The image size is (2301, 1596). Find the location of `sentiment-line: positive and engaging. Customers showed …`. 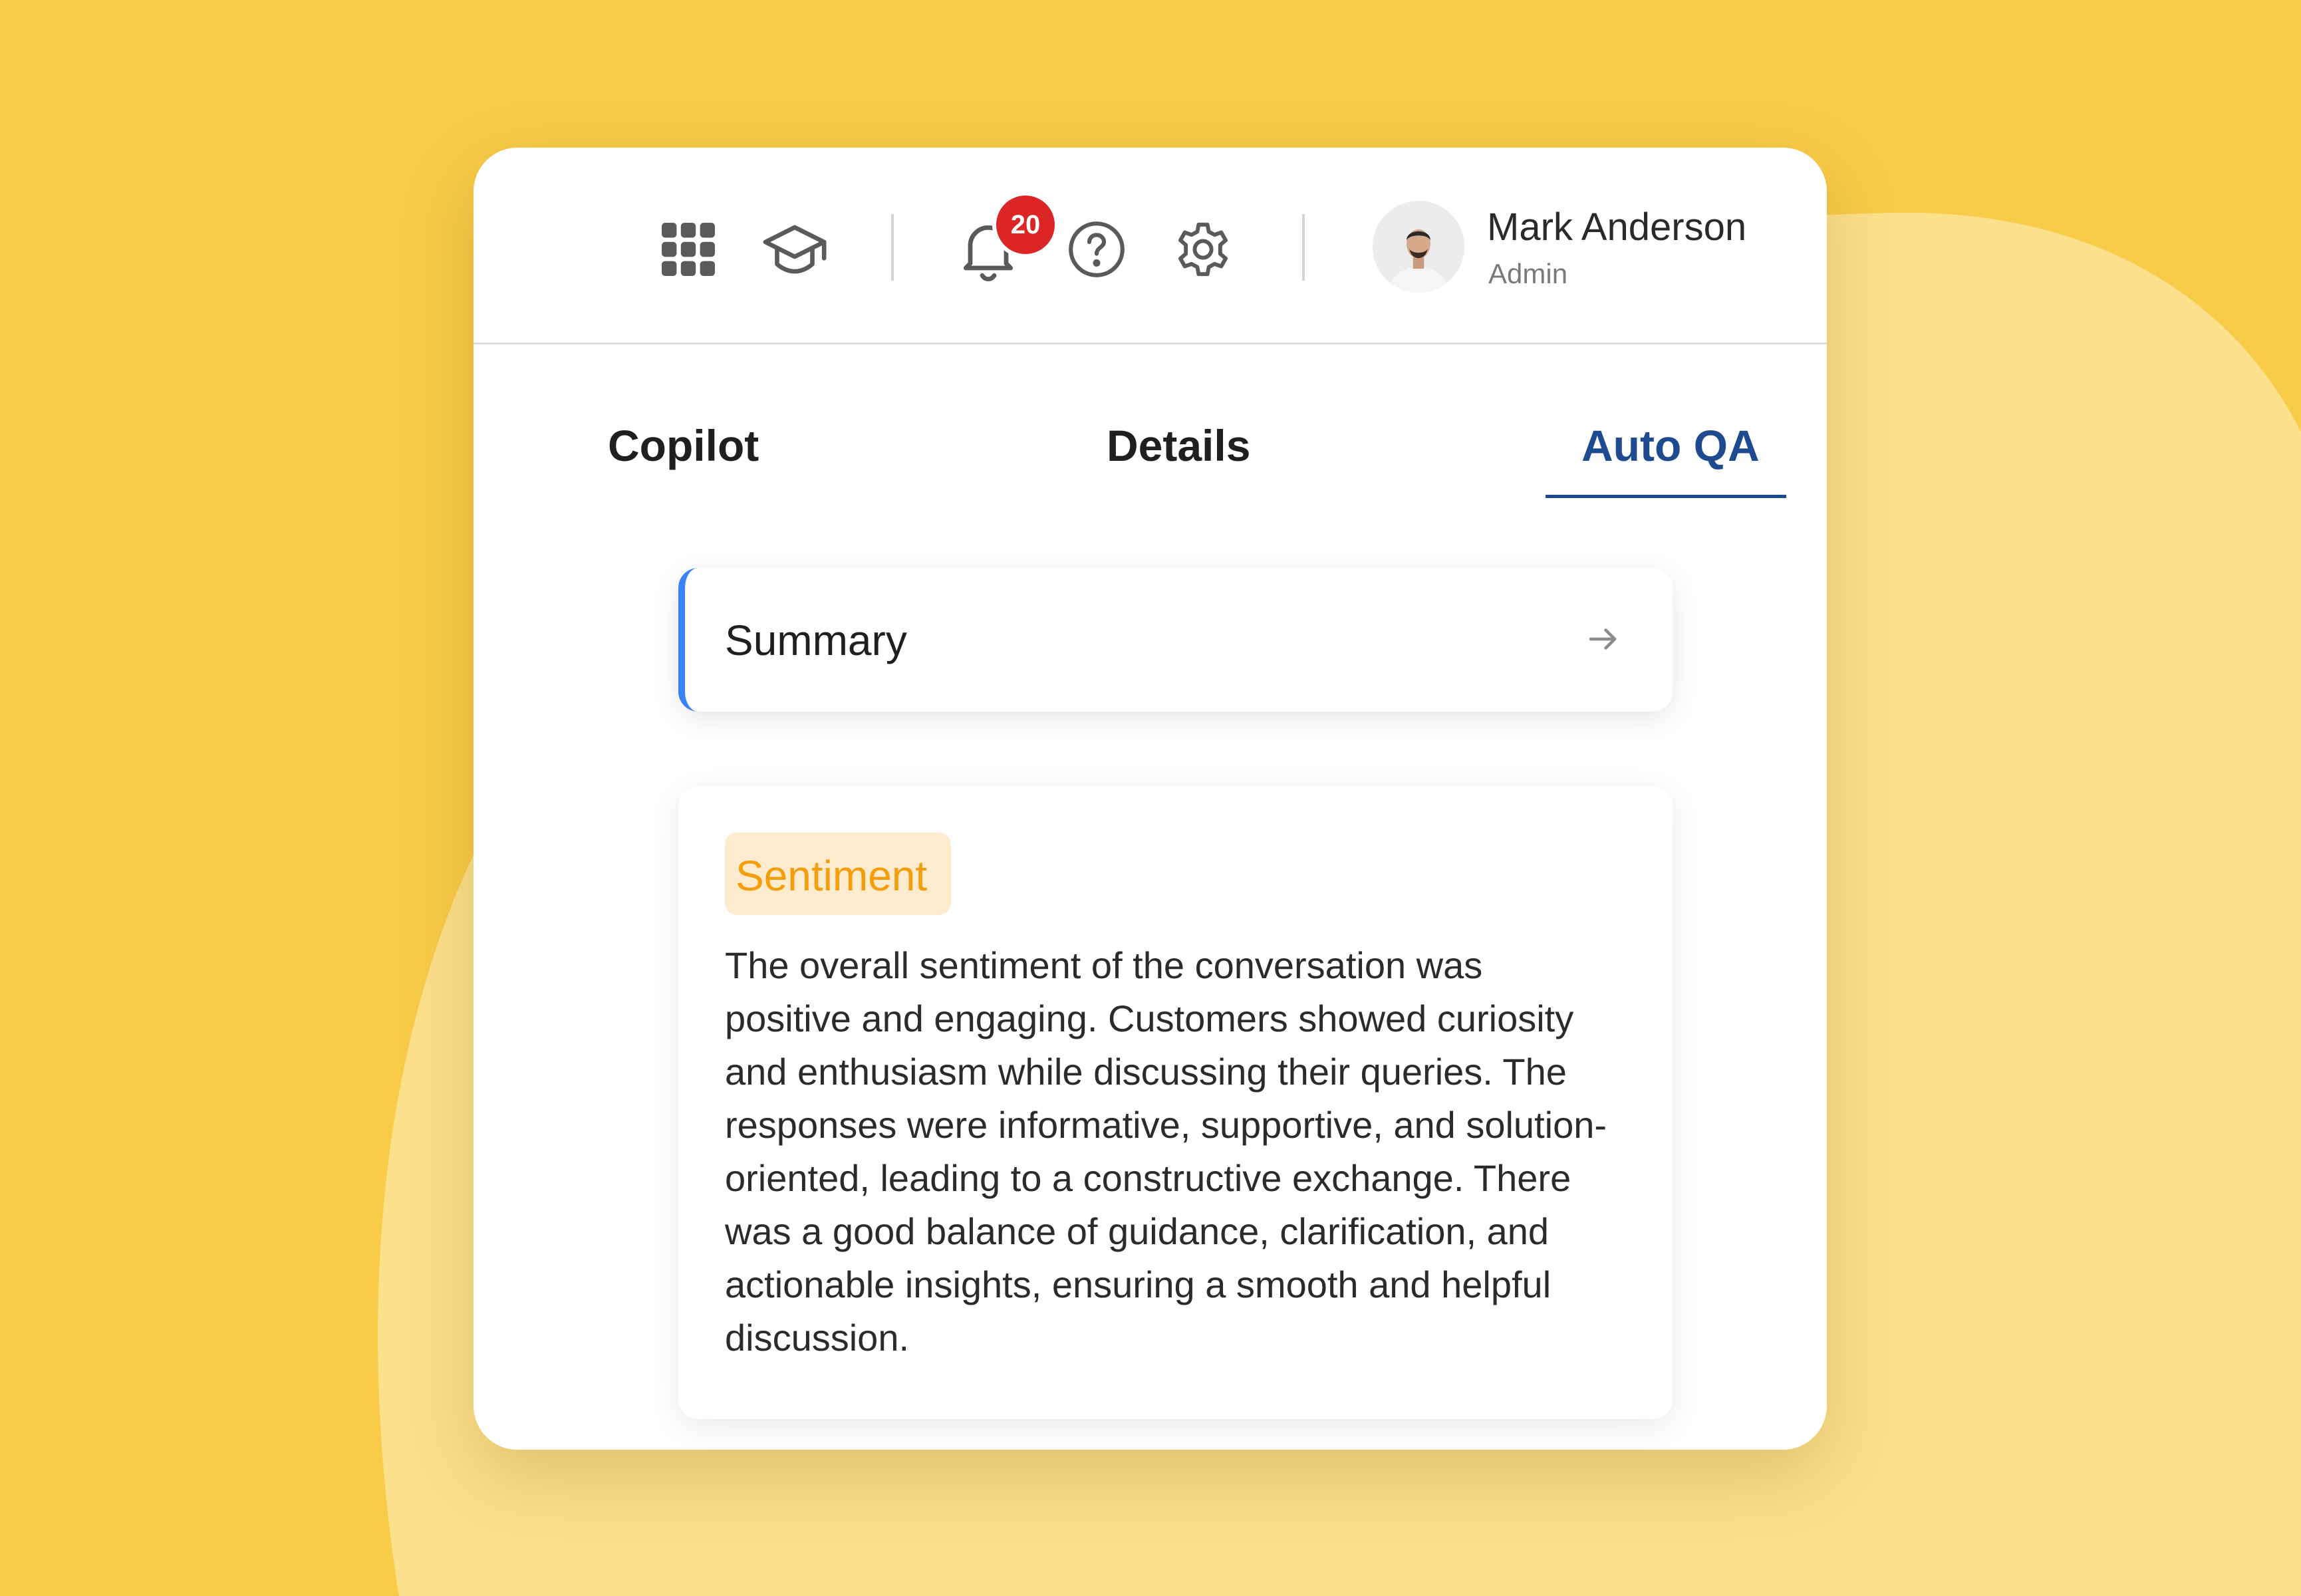

sentiment-line: positive and engaging. Customers showed … is located at coordinates (1149, 1018).